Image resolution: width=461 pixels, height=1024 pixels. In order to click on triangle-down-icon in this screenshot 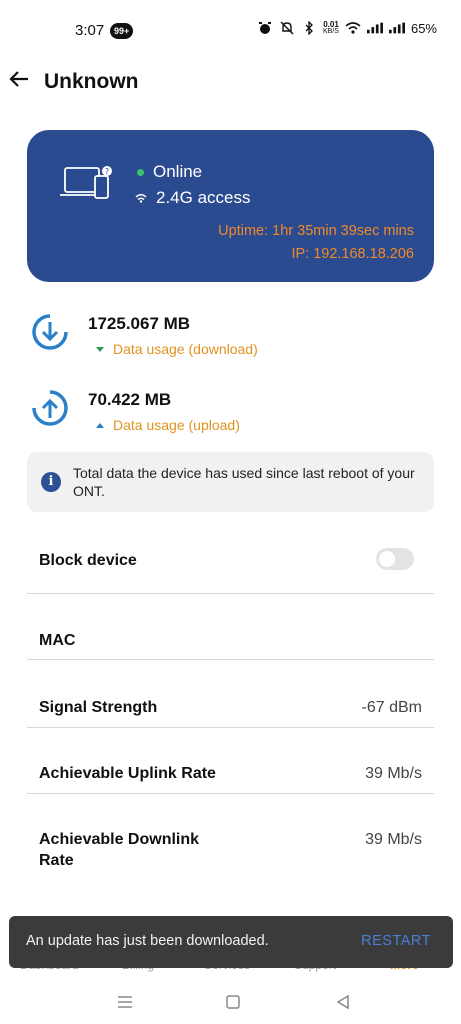, I will do `click(100, 349)`.